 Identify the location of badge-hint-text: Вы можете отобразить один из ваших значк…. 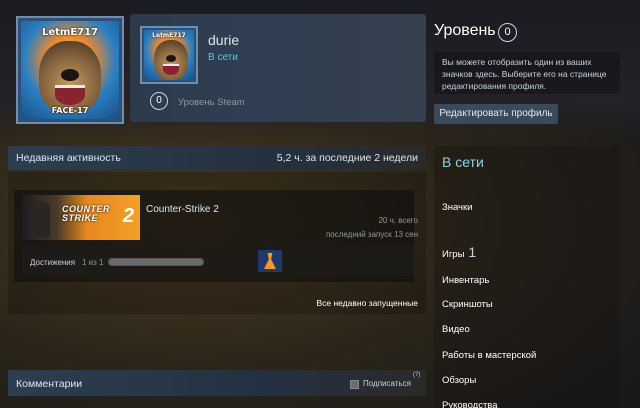
(527, 73).